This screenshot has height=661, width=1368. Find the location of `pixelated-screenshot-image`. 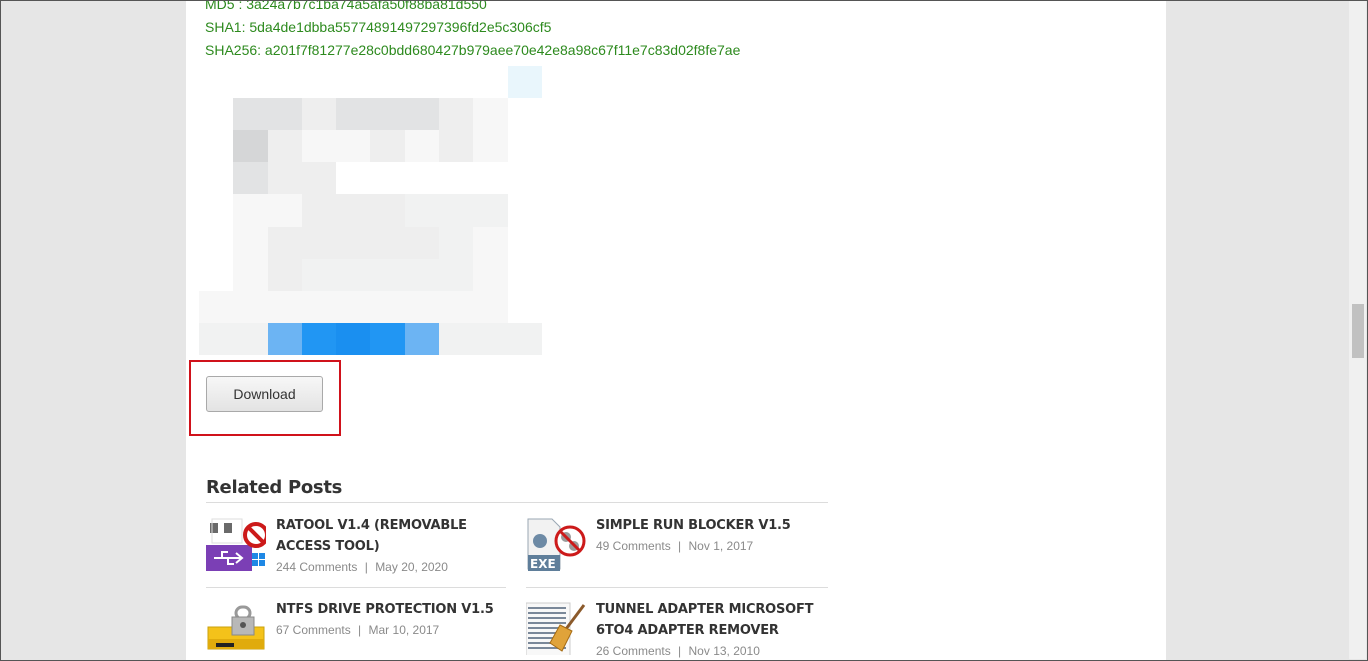

pixelated-screenshot-image is located at coordinates (370, 210).